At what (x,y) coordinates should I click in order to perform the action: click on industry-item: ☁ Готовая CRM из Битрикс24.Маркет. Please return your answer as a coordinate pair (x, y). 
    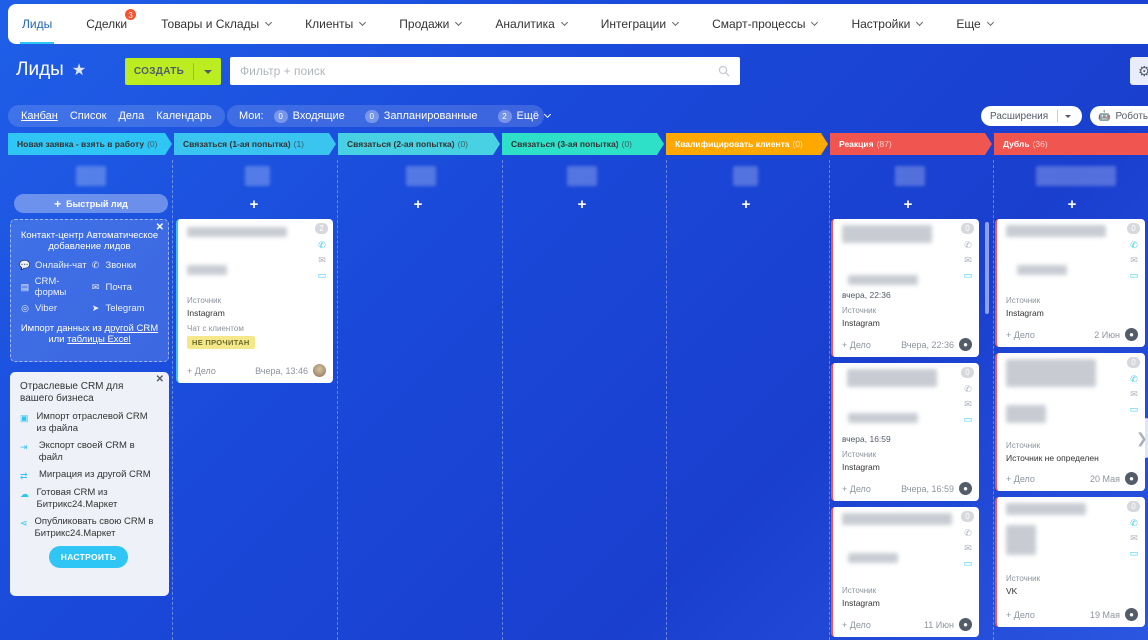
    Looking at the image, I should click on (89, 499).